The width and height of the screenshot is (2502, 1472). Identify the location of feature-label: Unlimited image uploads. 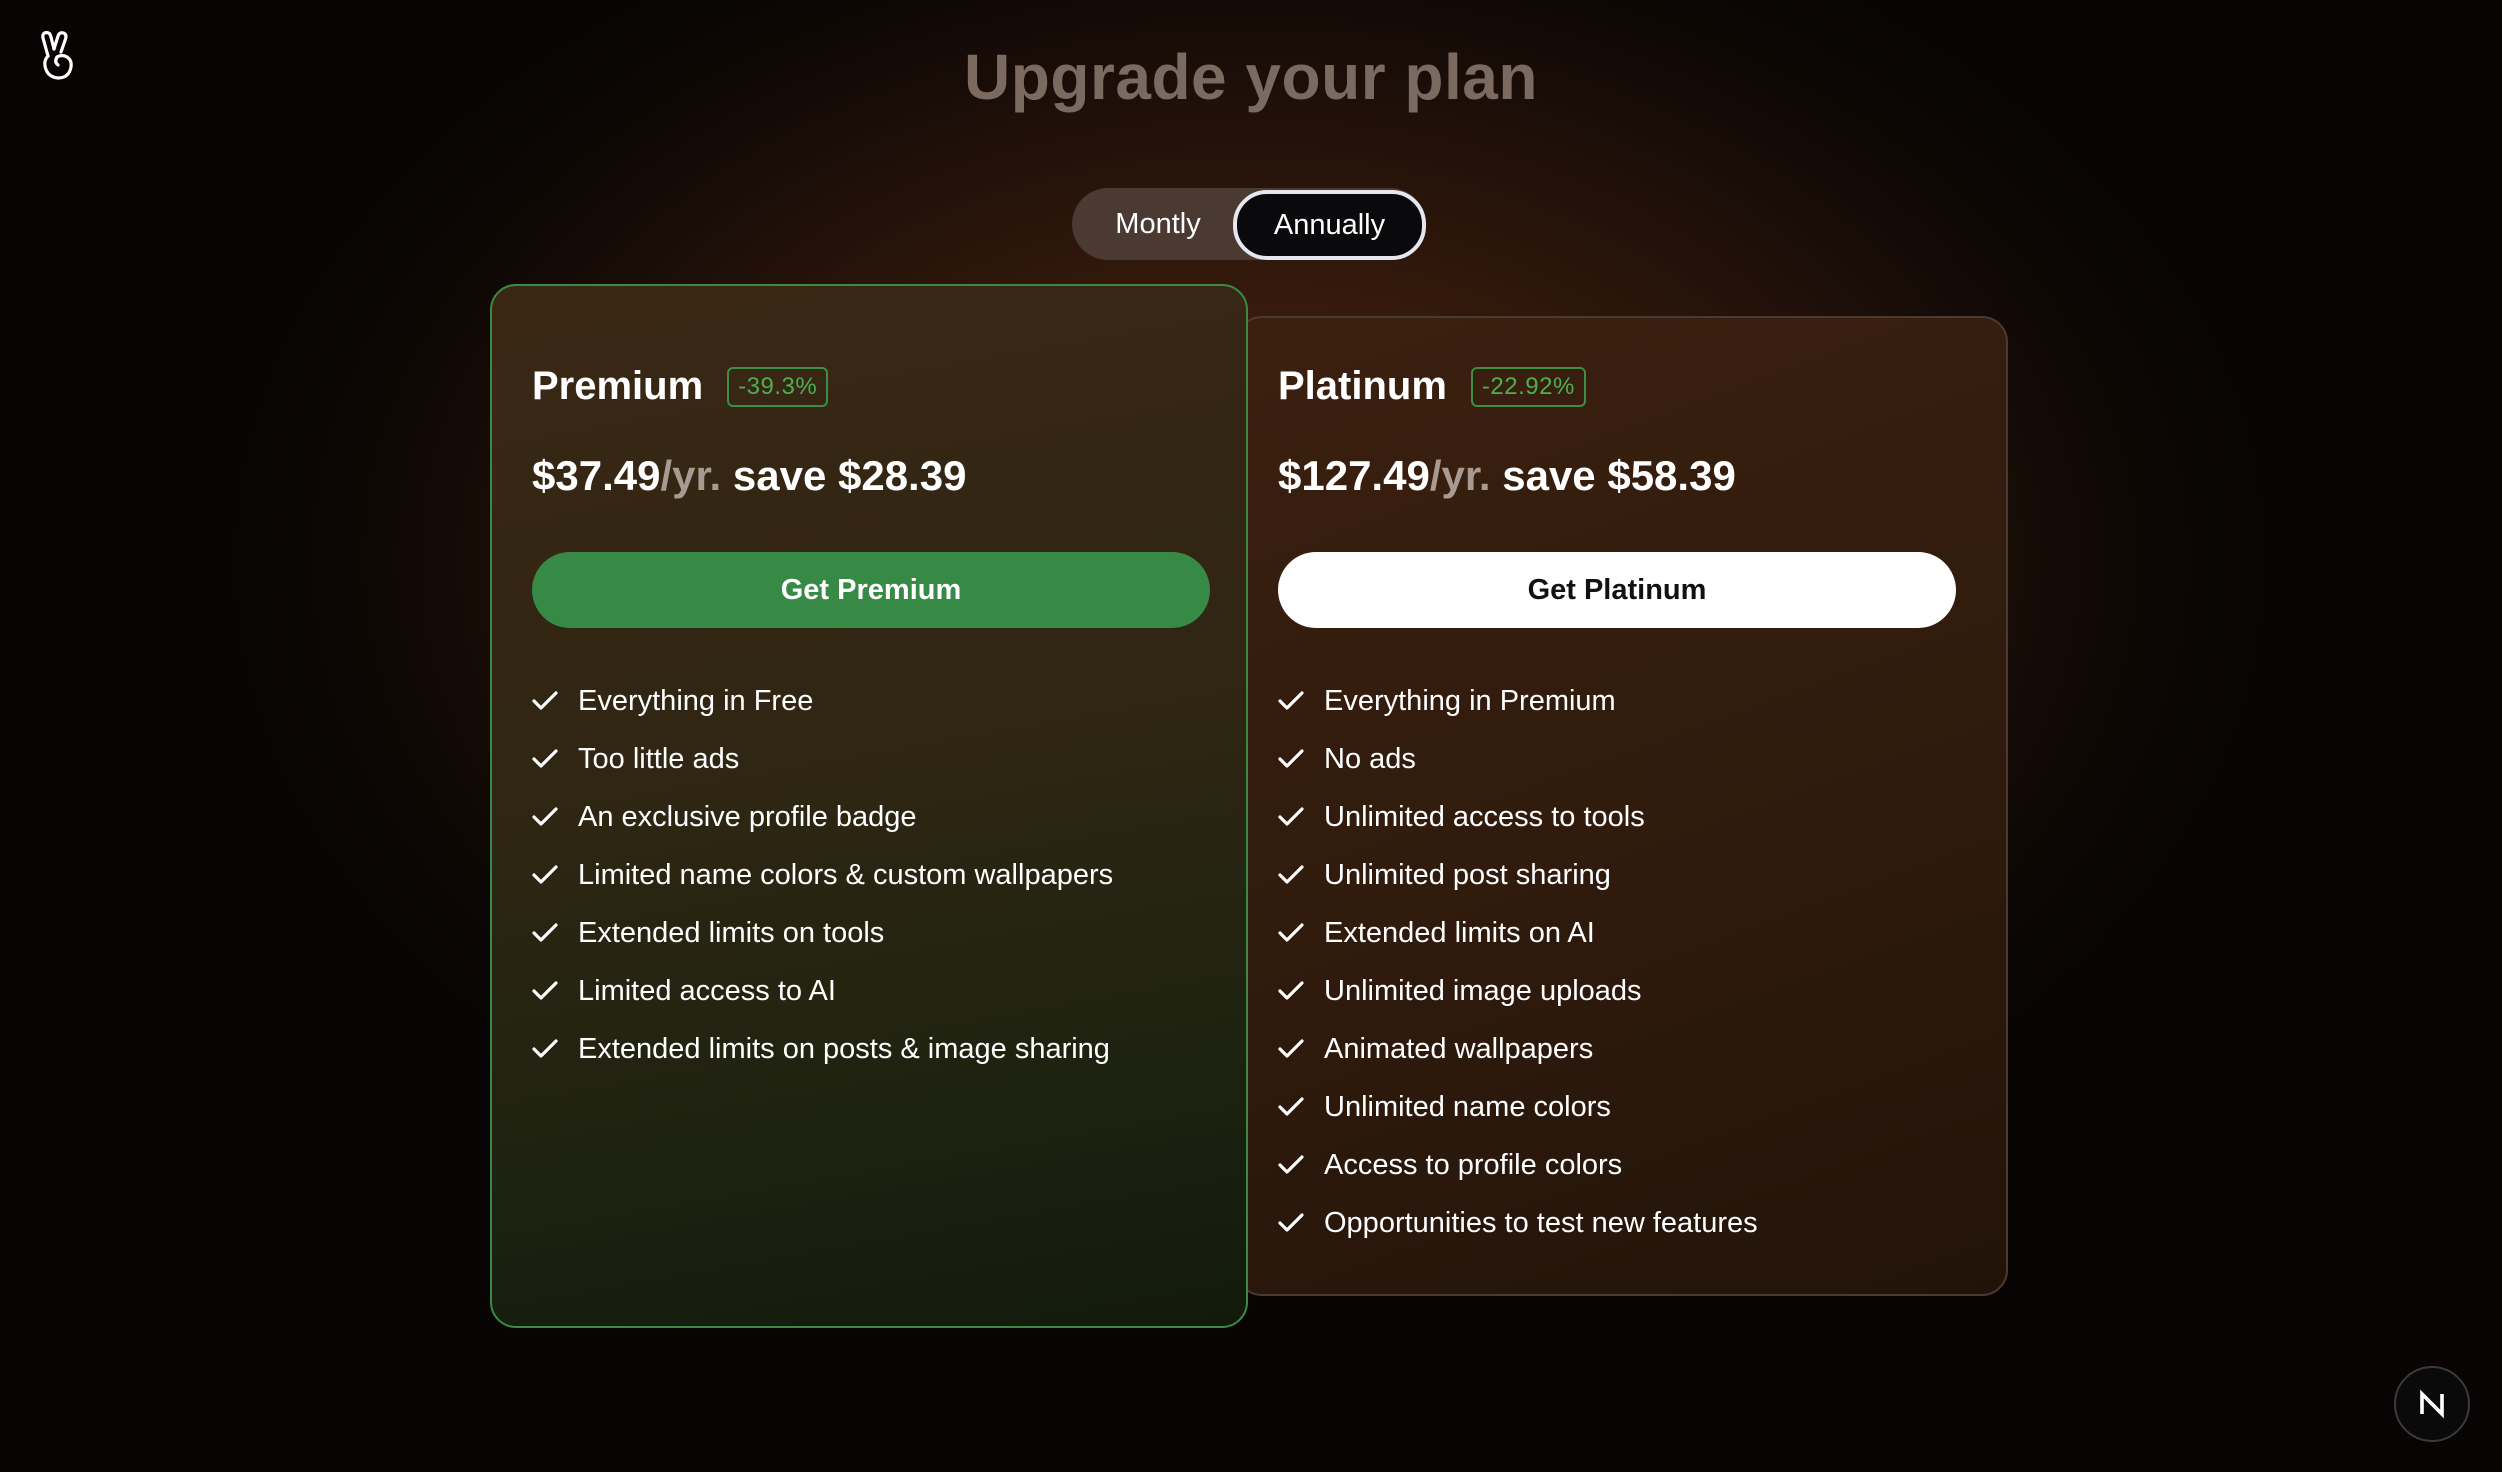
(1483, 990).